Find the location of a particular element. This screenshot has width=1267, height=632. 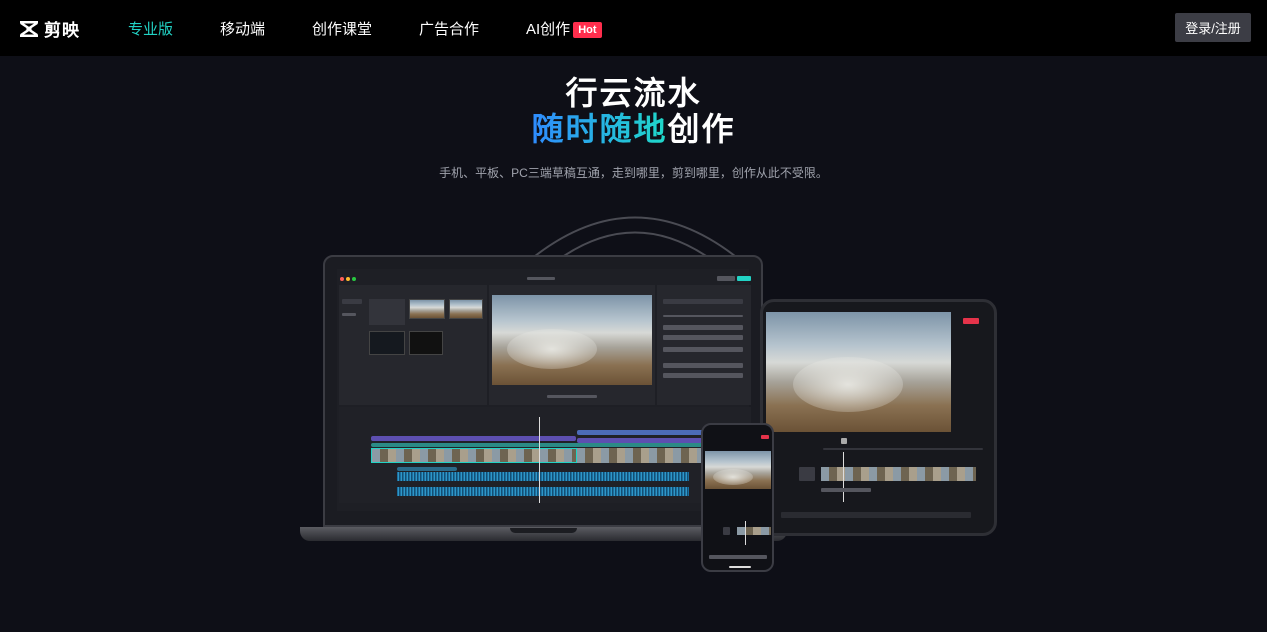

laptop-mockup is located at coordinates (543, 391).